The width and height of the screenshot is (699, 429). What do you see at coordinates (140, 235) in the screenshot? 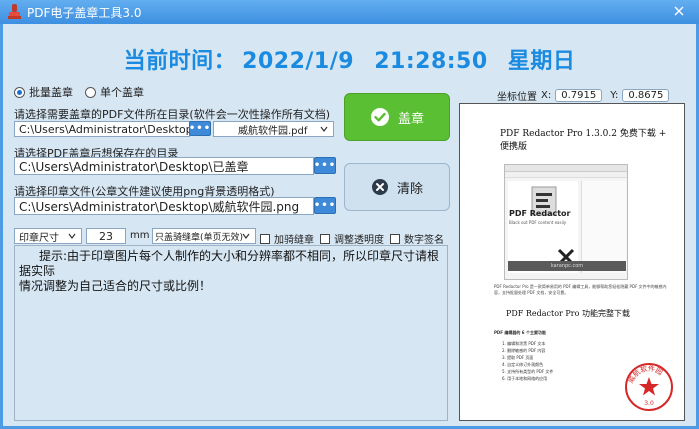
I see `size-unit-label: mm` at bounding box center [140, 235].